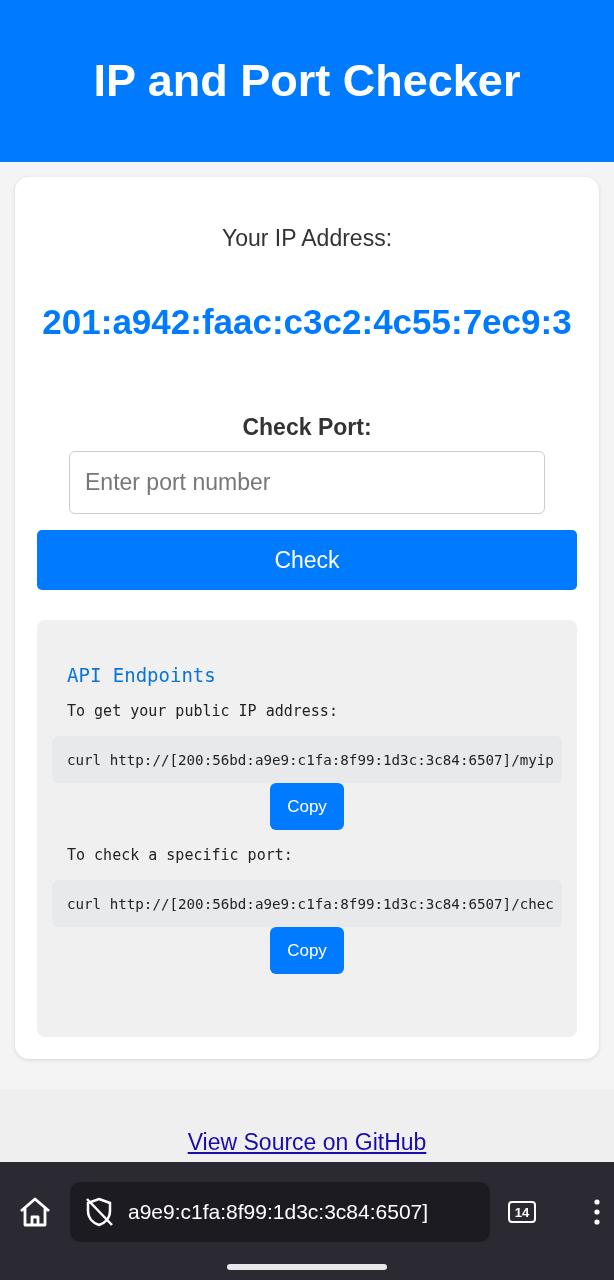 The width and height of the screenshot is (614, 1280). What do you see at coordinates (307, 238) in the screenshot?
I see `ip-label: Your IP Address:` at bounding box center [307, 238].